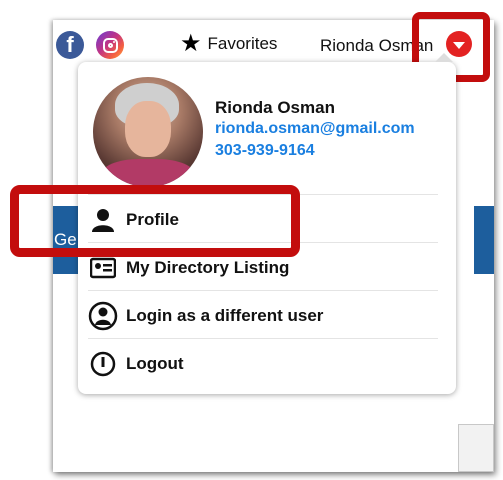 This screenshot has width=503, height=480. What do you see at coordinates (315, 129) in the screenshot?
I see `user-email: rionda.osman@gmail.com` at bounding box center [315, 129].